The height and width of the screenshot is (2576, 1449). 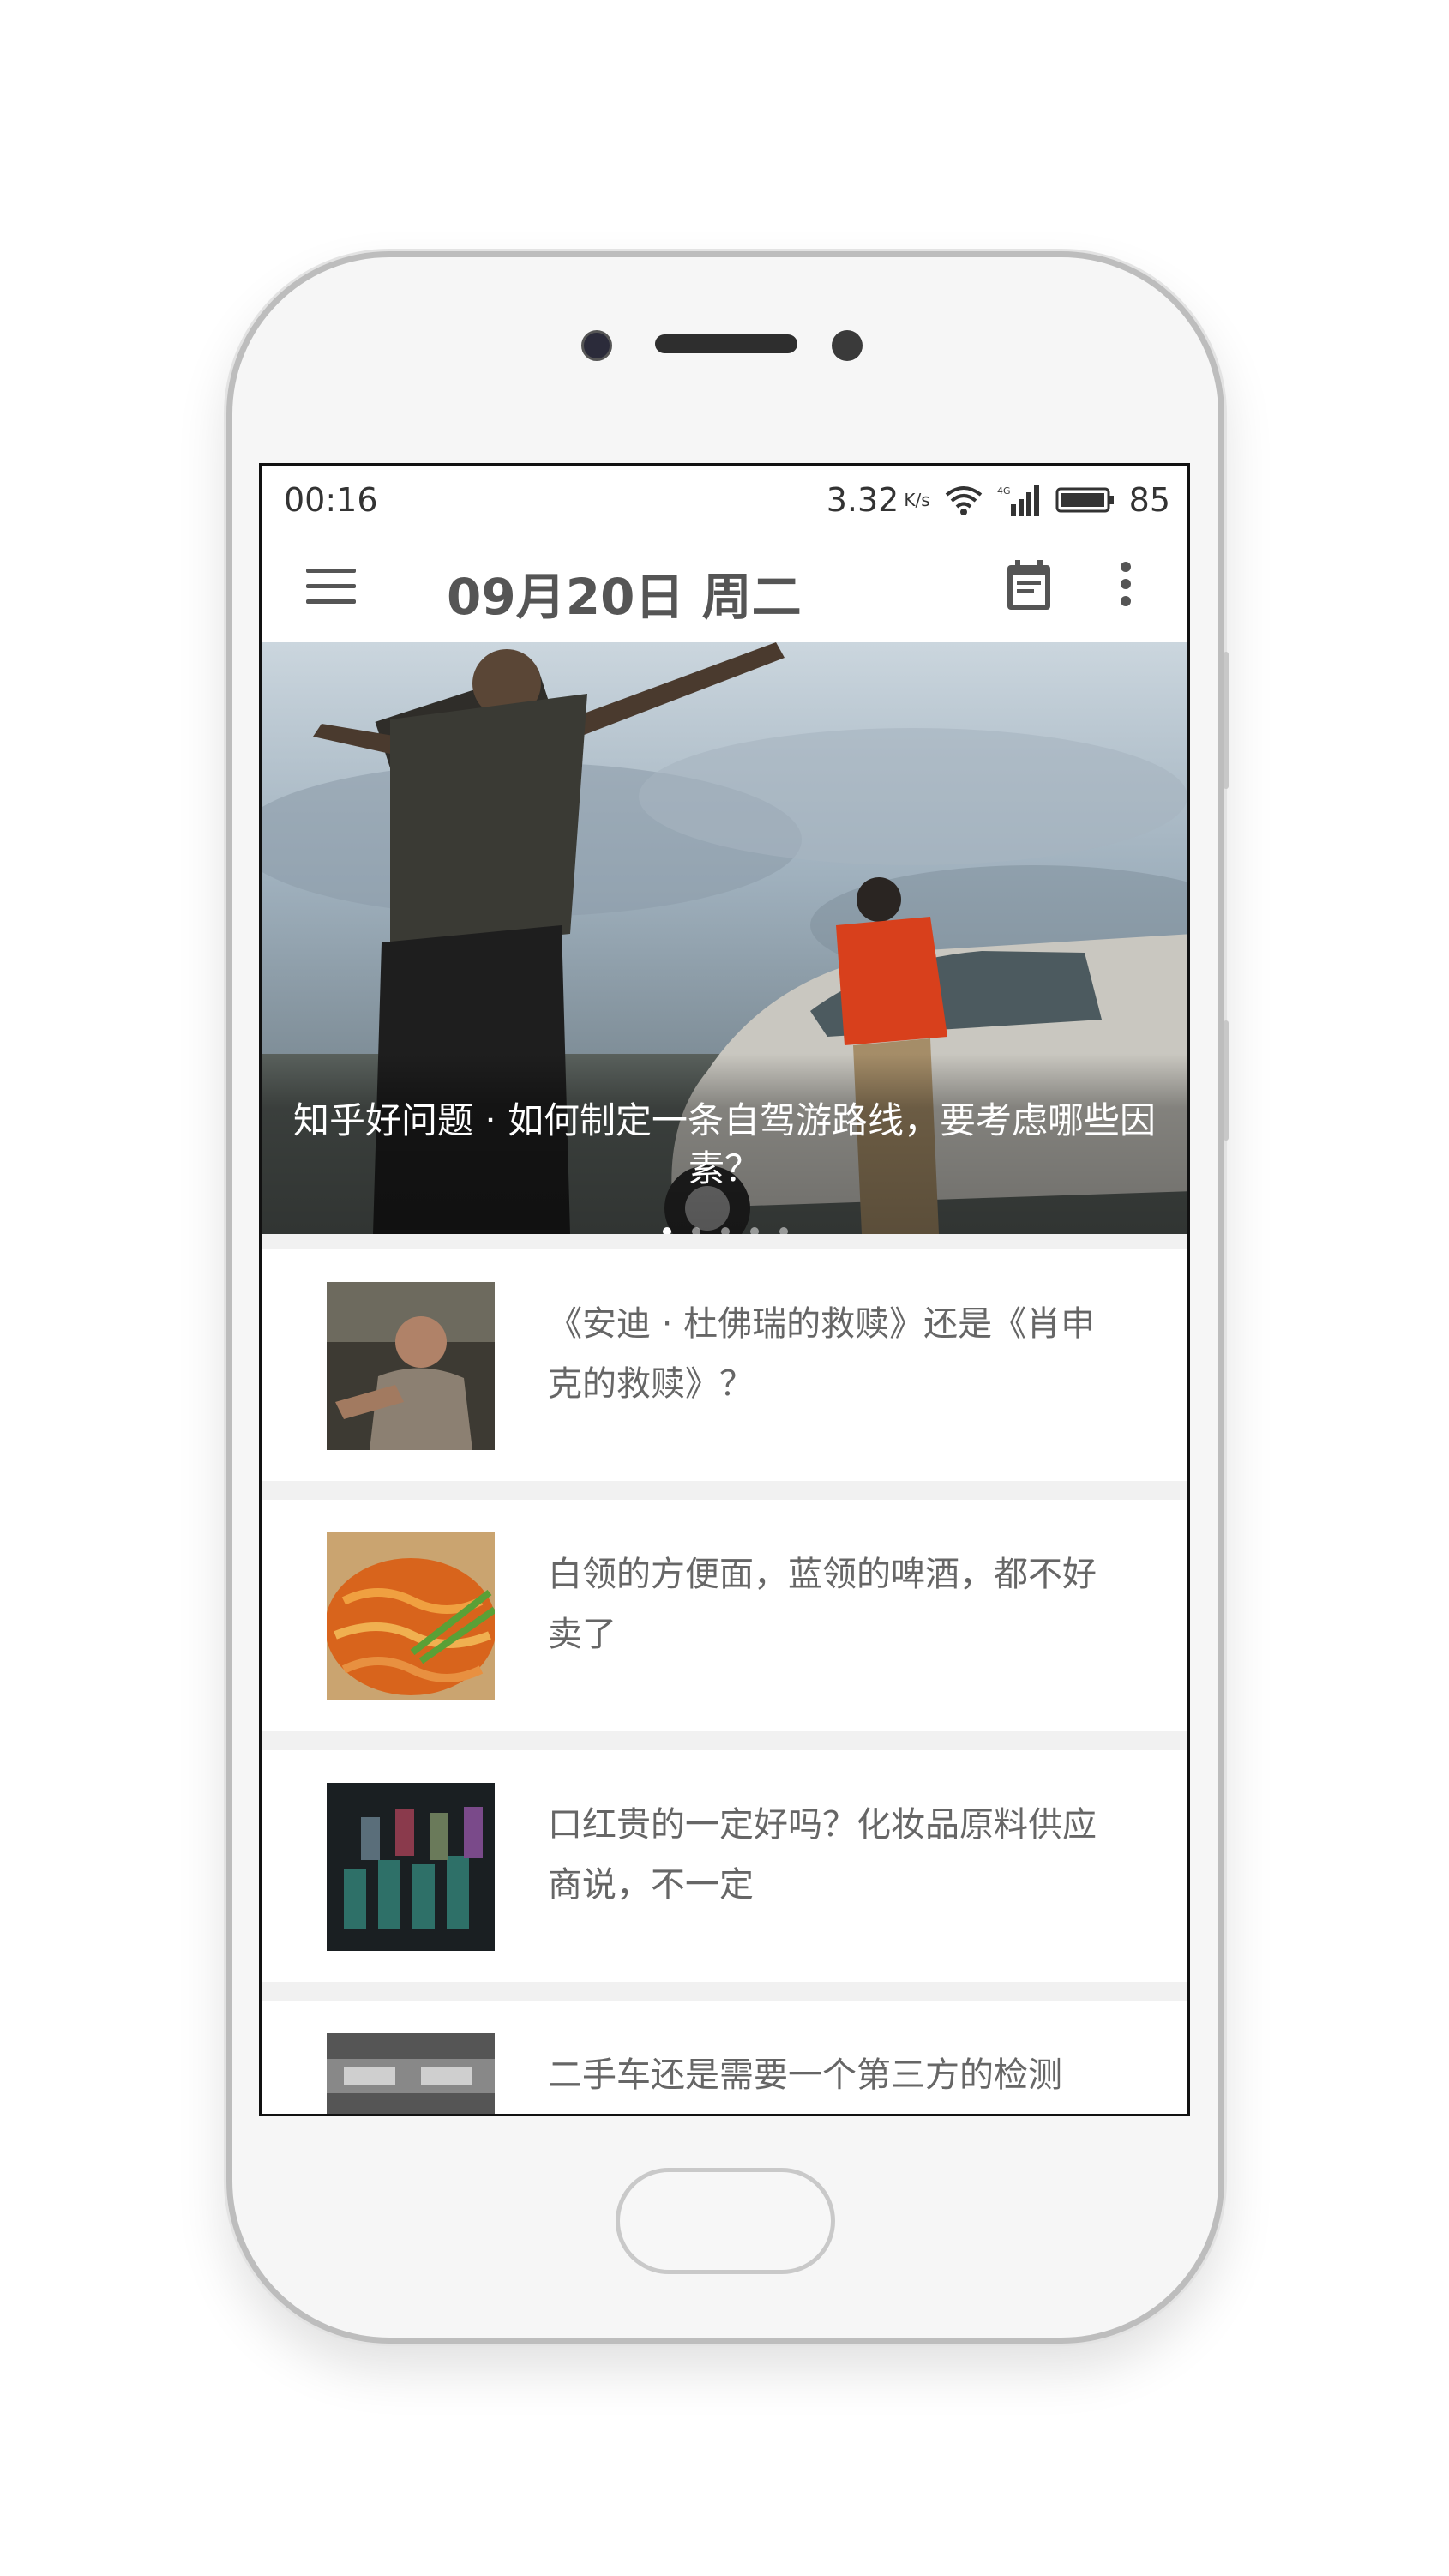 What do you see at coordinates (917, 500) in the screenshot?
I see `network-speed-unit: K/s` at bounding box center [917, 500].